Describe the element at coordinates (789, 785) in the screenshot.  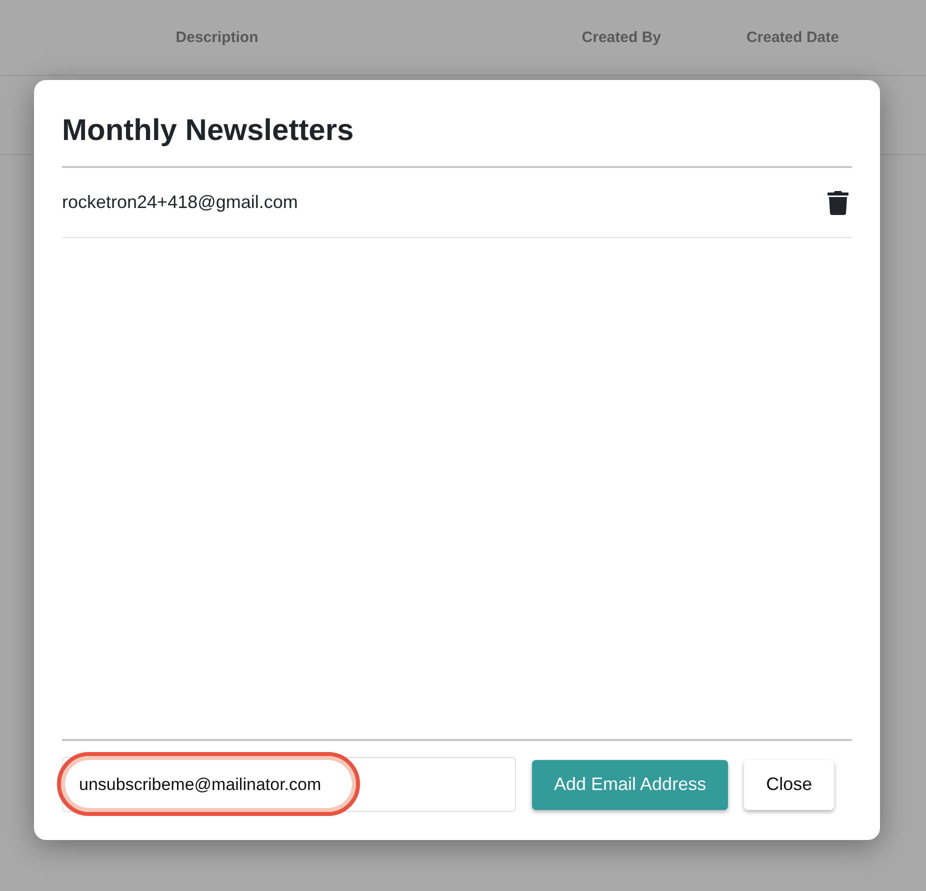
I see `close-button: Close` at that location.